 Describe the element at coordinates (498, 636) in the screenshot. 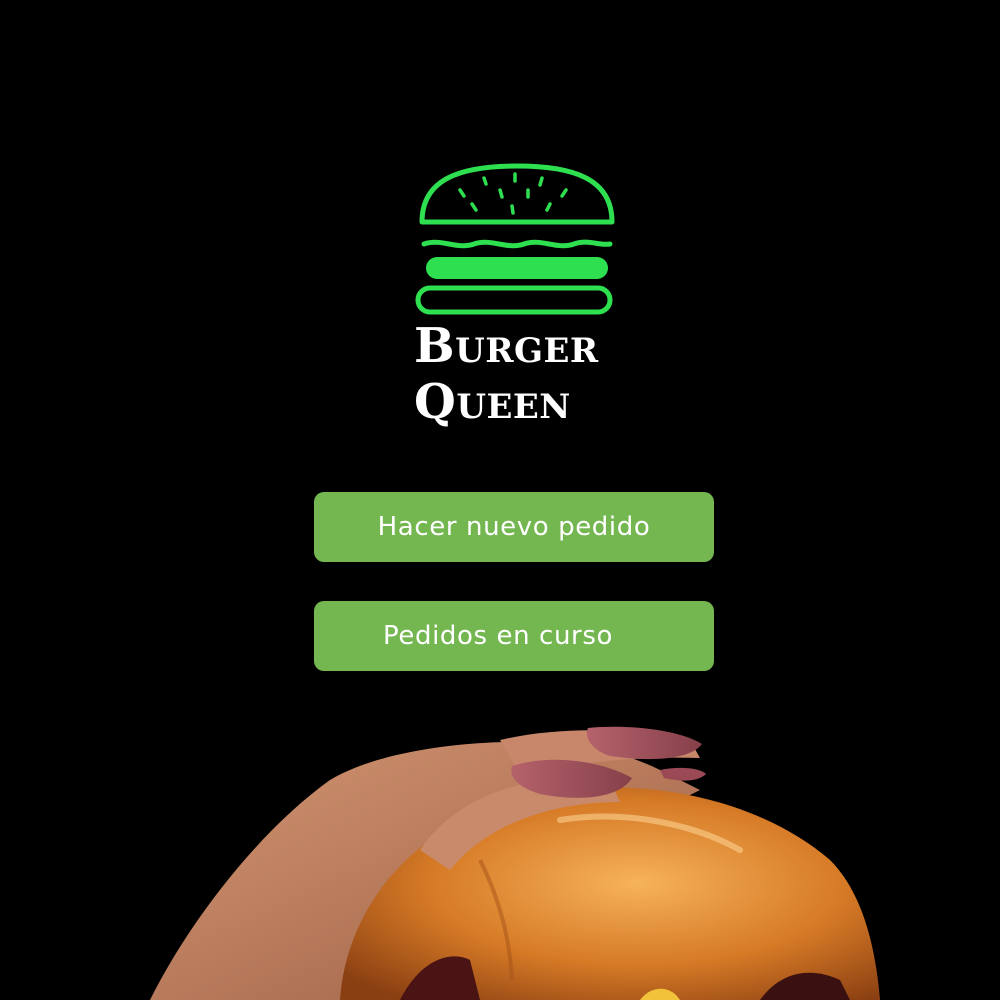

I see `orders-in-progress-label: Pedidos en curso` at that location.